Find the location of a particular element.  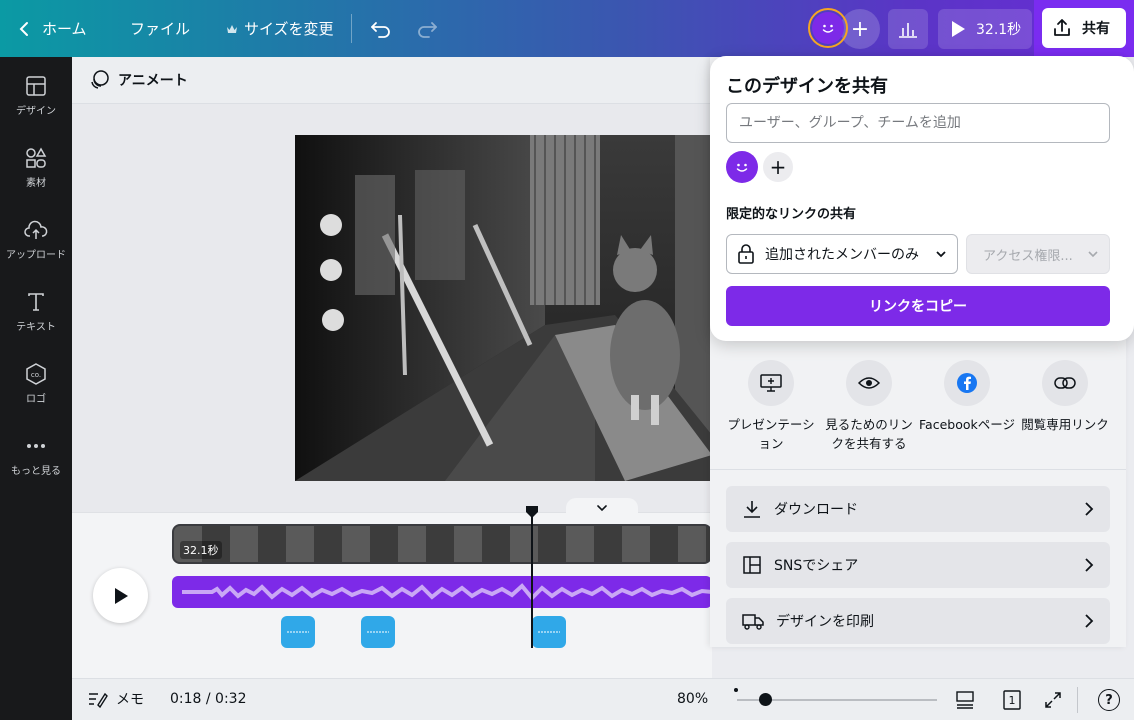

user-avatar is located at coordinates (828, 28).